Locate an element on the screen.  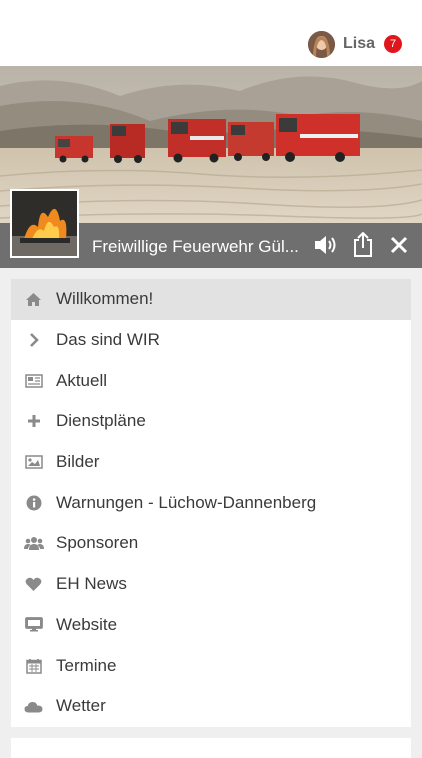
fire-thumbnail is located at coordinates (44, 223).